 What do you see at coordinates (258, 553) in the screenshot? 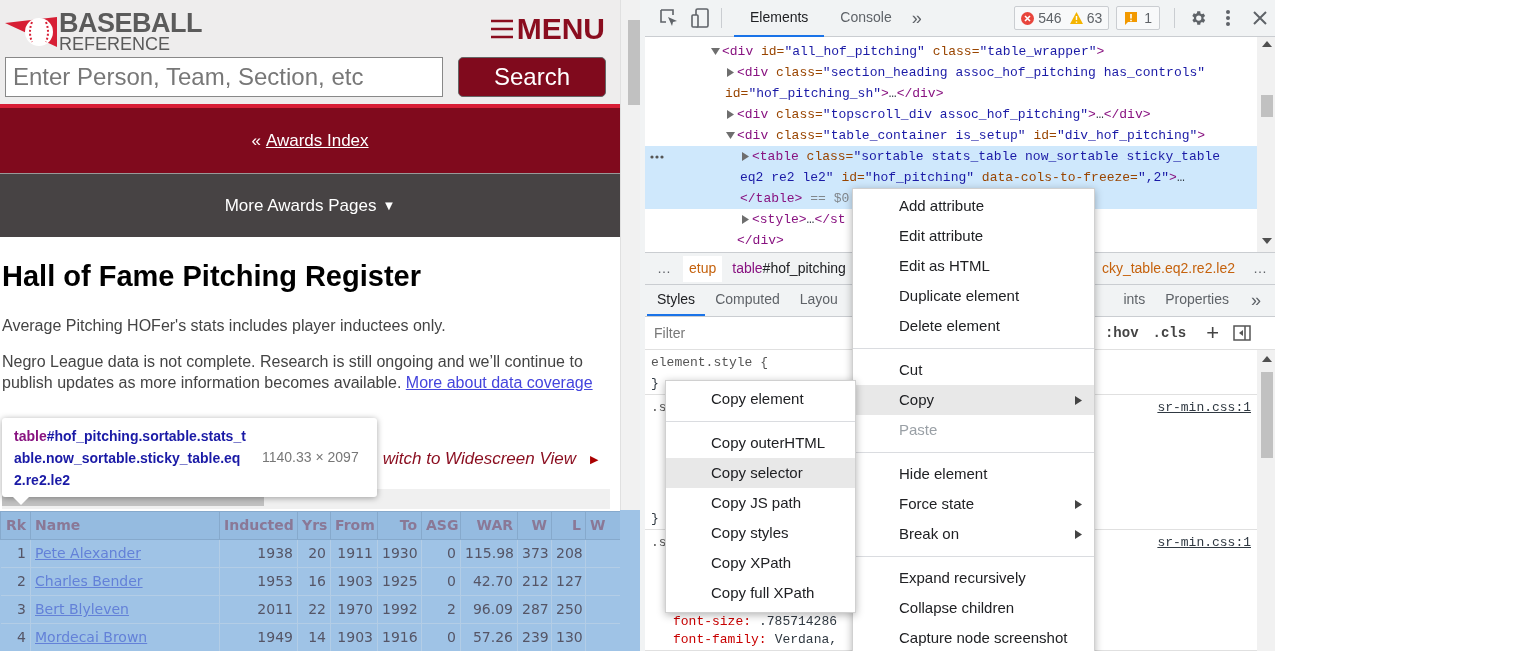
I see `table-cell: 1938` at bounding box center [258, 553].